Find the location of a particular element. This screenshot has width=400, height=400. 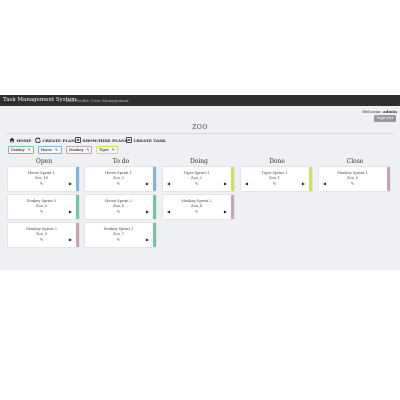

task-card: Tiger Sprint 1 Zoo_2 ✎ ◀ ▶ is located at coordinates (198, 179).